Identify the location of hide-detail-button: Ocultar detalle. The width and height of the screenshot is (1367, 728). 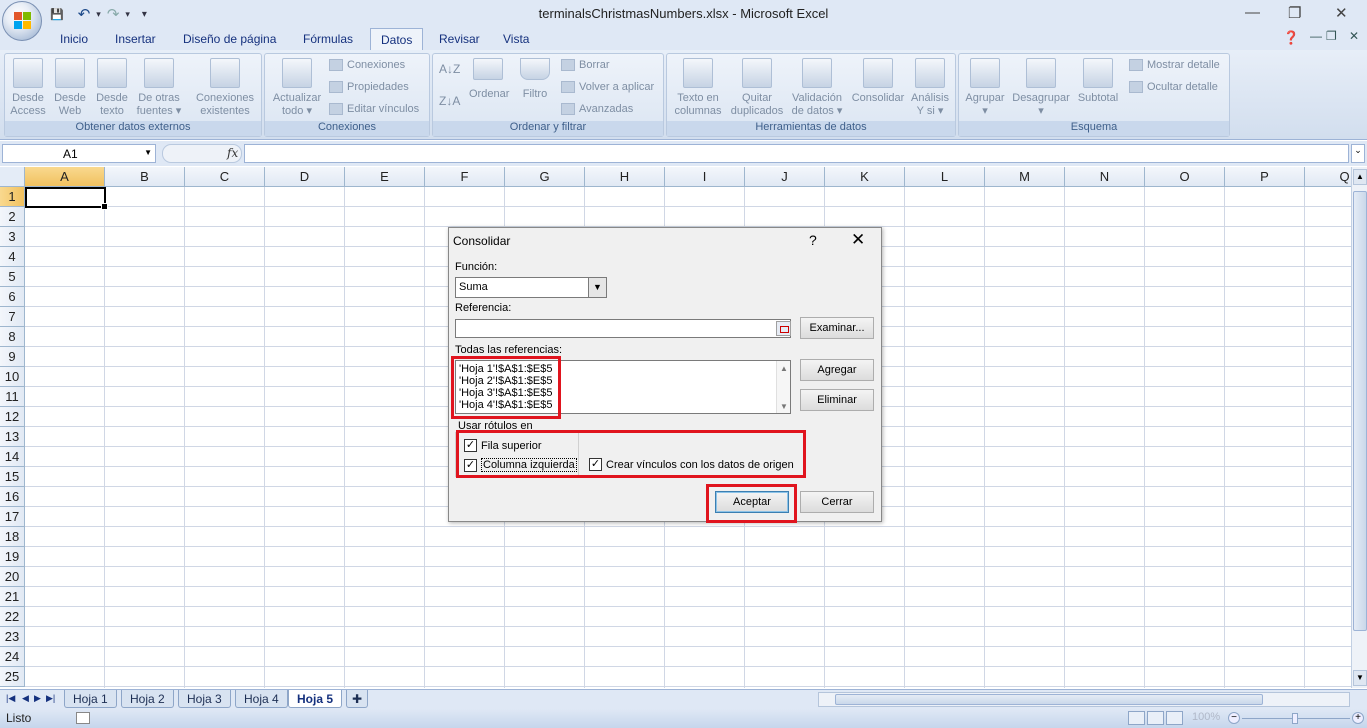
(1173, 87).